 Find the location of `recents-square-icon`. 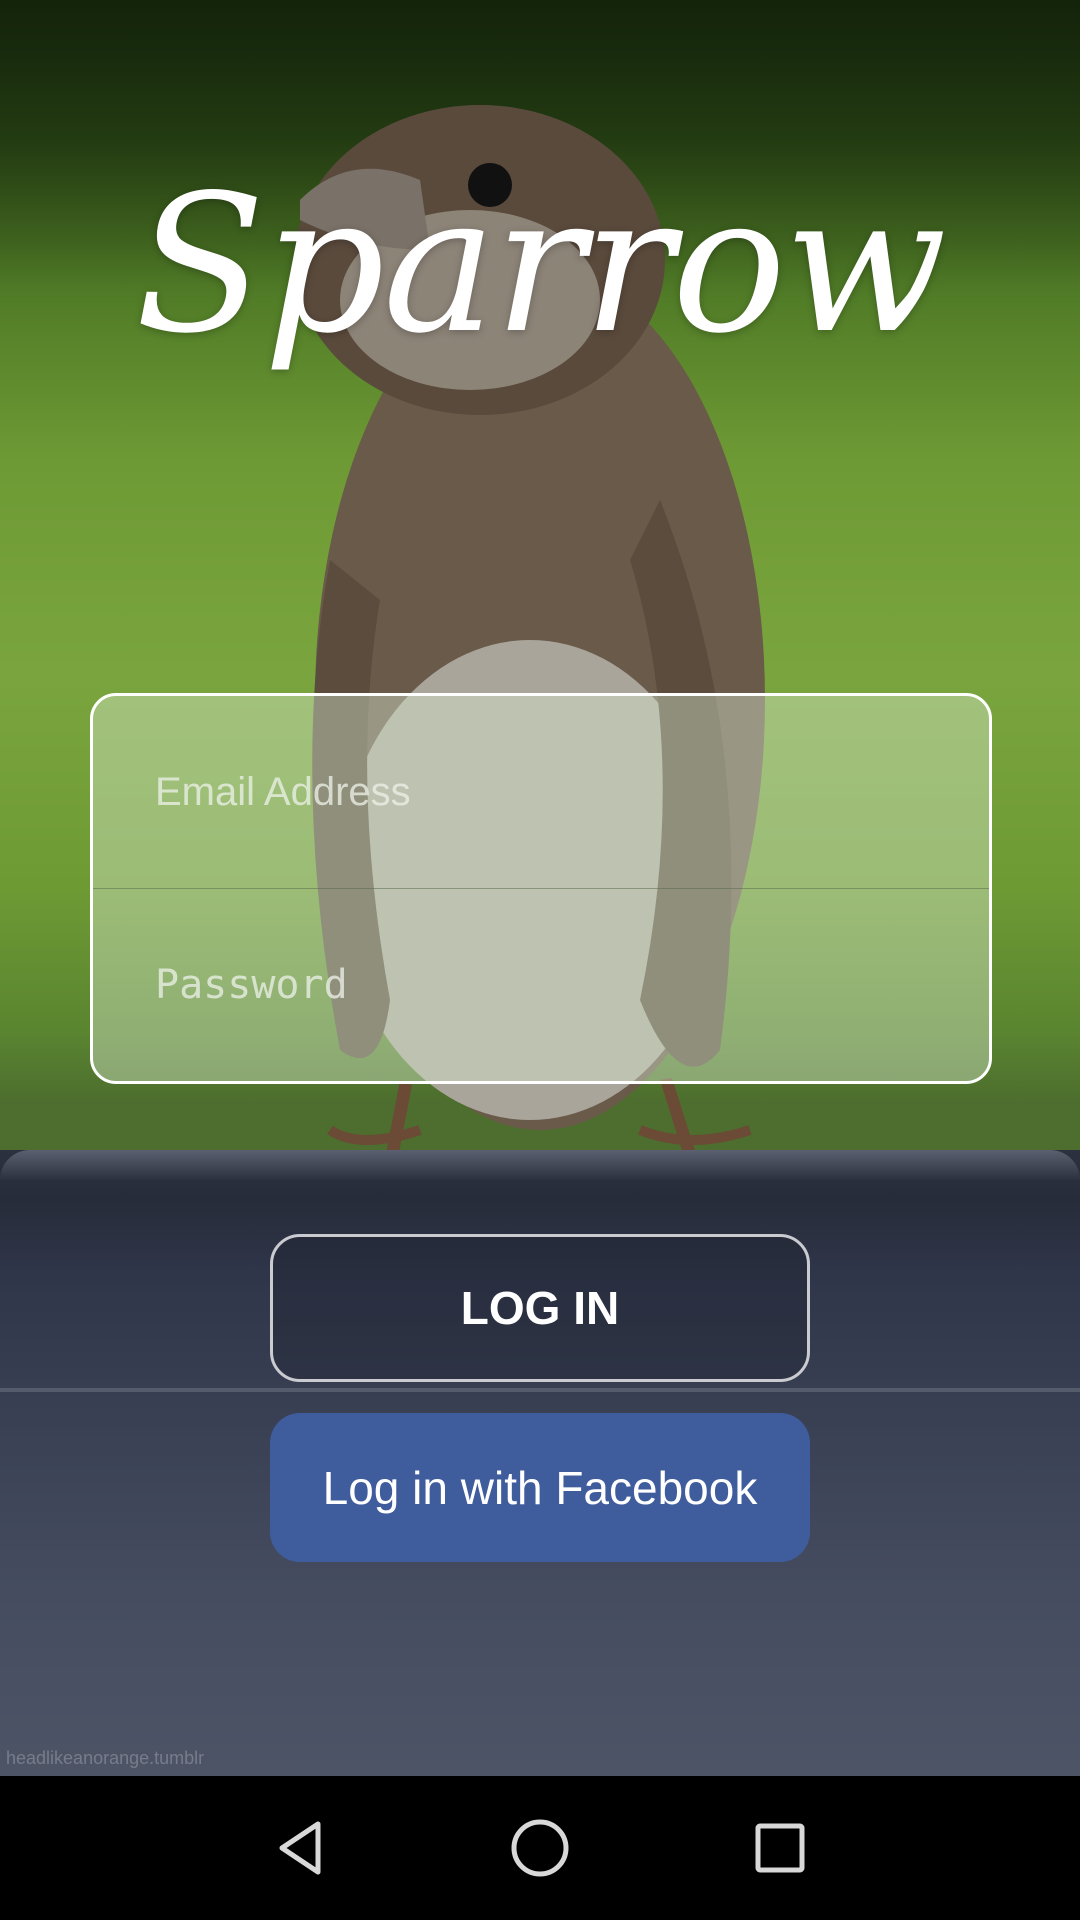

recents-square-icon is located at coordinates (780, 1848).